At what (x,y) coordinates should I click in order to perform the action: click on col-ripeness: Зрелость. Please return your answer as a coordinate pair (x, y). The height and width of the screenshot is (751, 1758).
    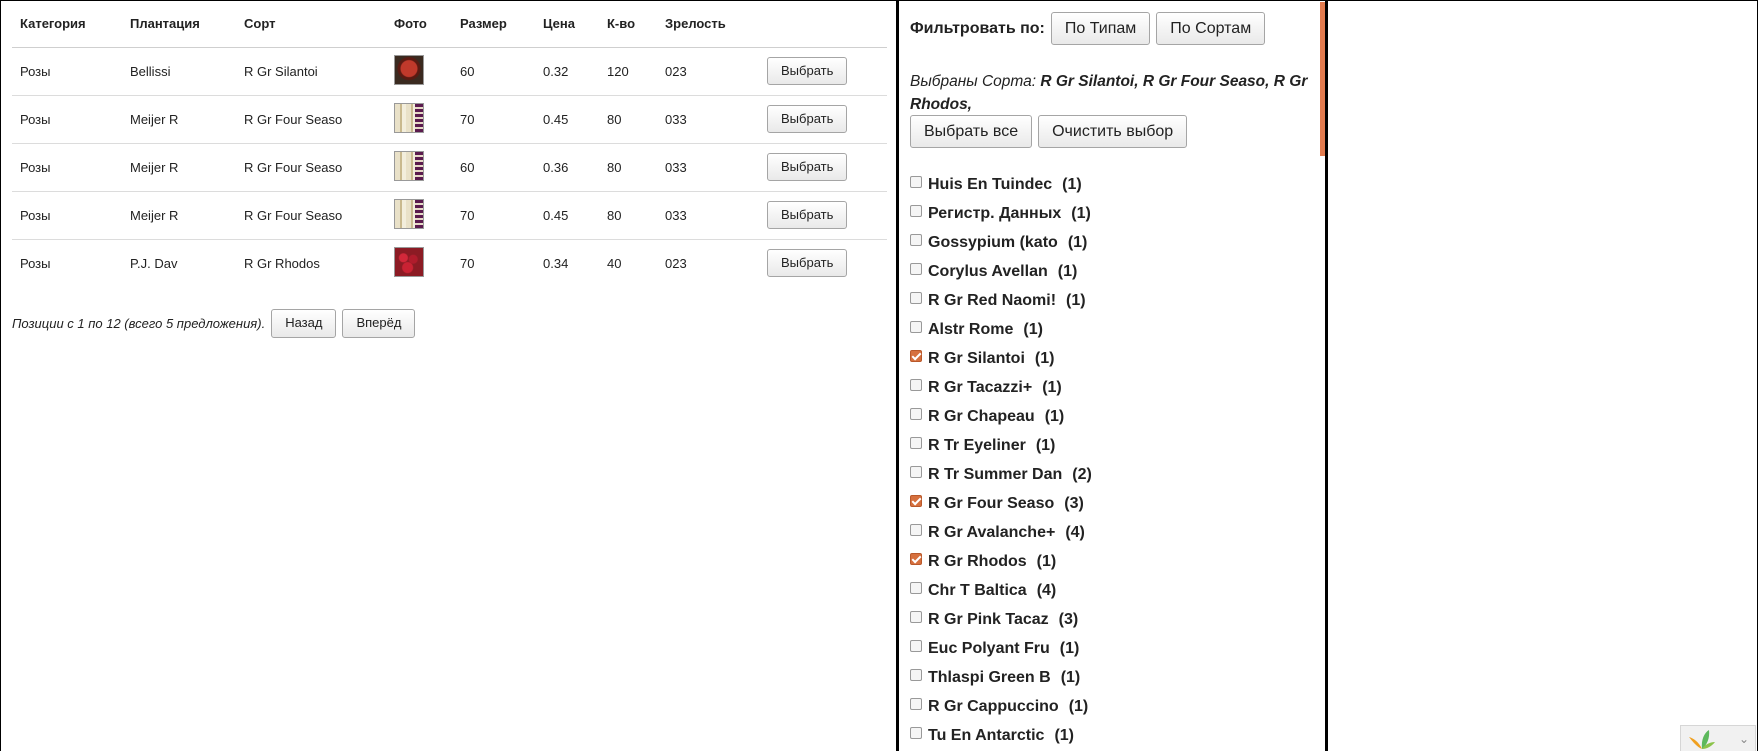
    Looking at the image, I should click on (708, 24).